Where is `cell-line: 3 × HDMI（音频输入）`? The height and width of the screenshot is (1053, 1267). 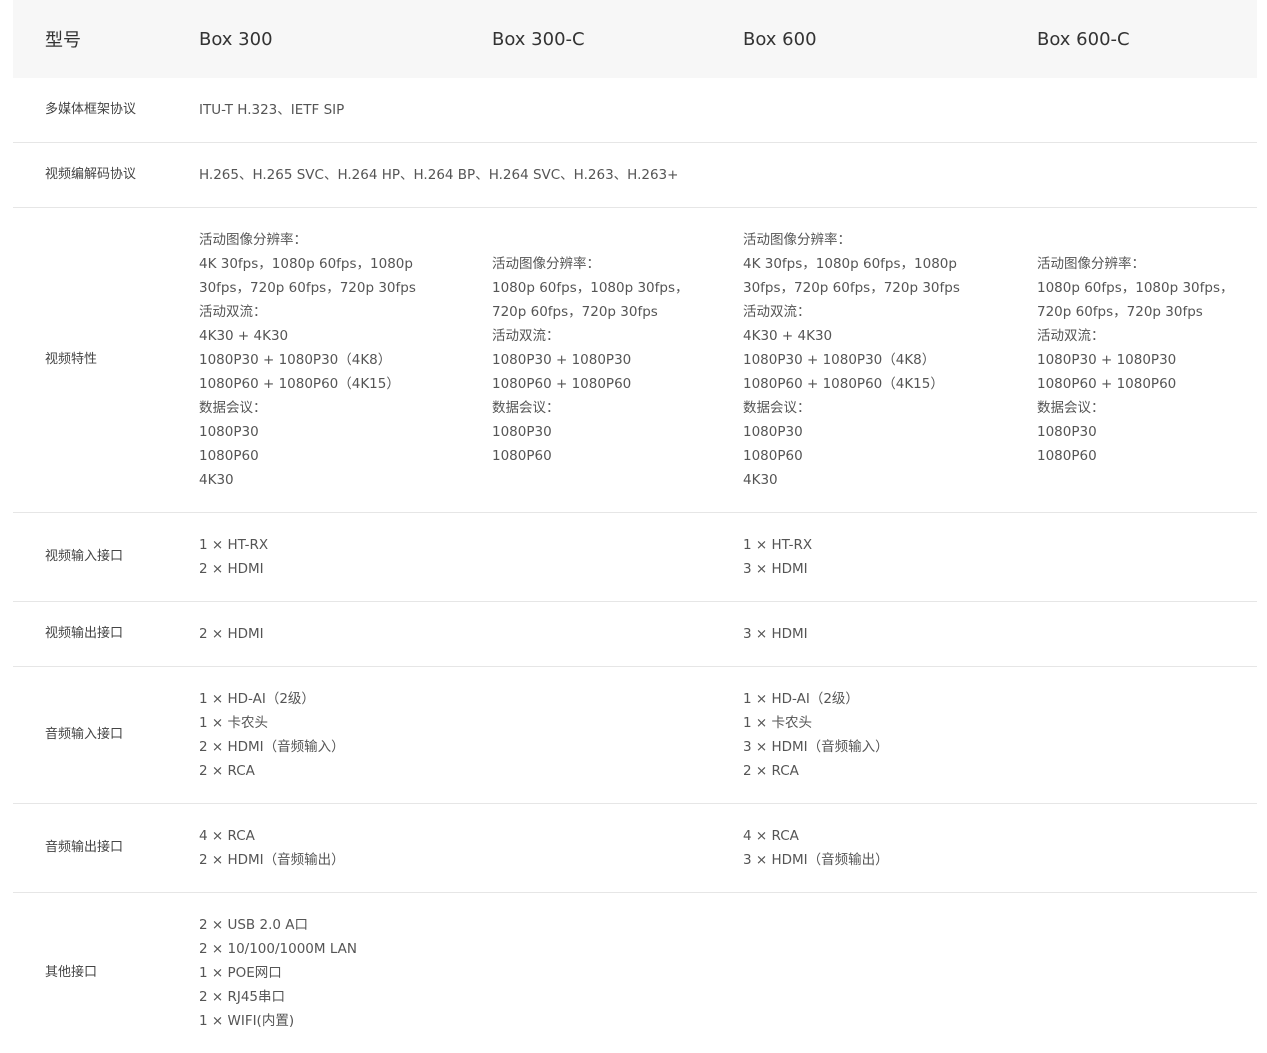
cell-line: 3 × HDMI（音频输入） is located at coordinates (1000, 747).